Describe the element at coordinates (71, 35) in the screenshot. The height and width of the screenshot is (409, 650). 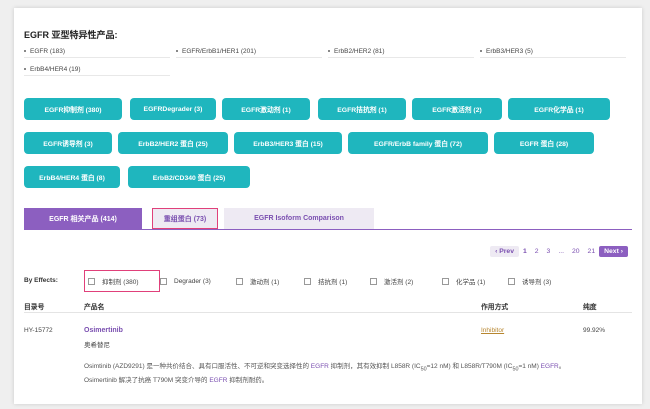
I see `section-title: EGFR 亚型特异性产品:` at that location.